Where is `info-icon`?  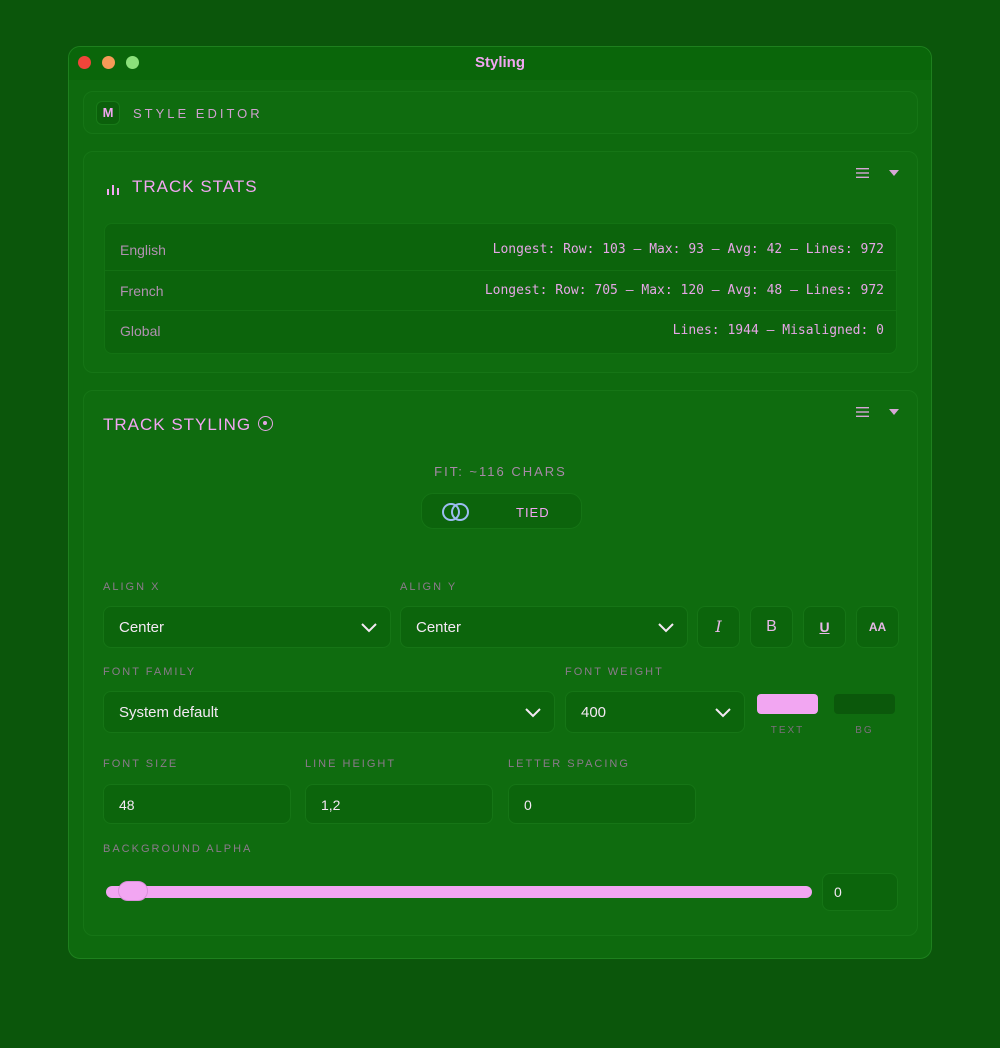
info-icon is located at coordinates (265, 423).